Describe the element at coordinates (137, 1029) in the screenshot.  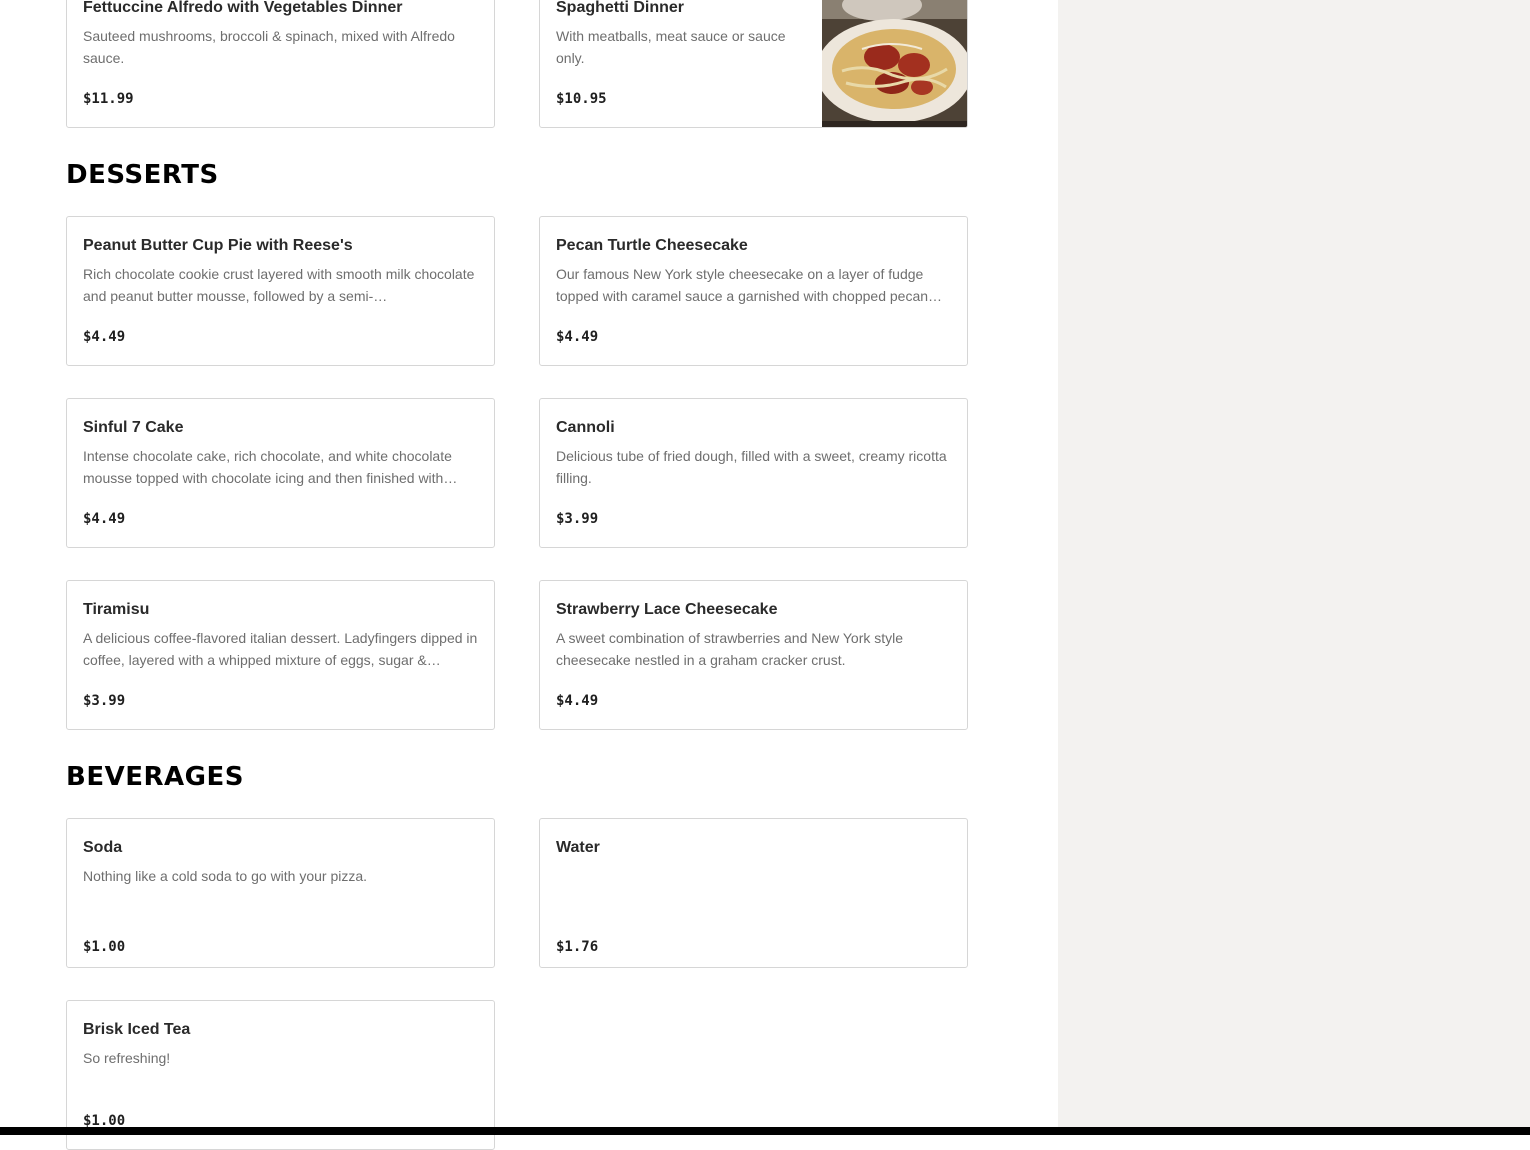
I see `menu-item-name: Brisk Iced Tea` at that location.